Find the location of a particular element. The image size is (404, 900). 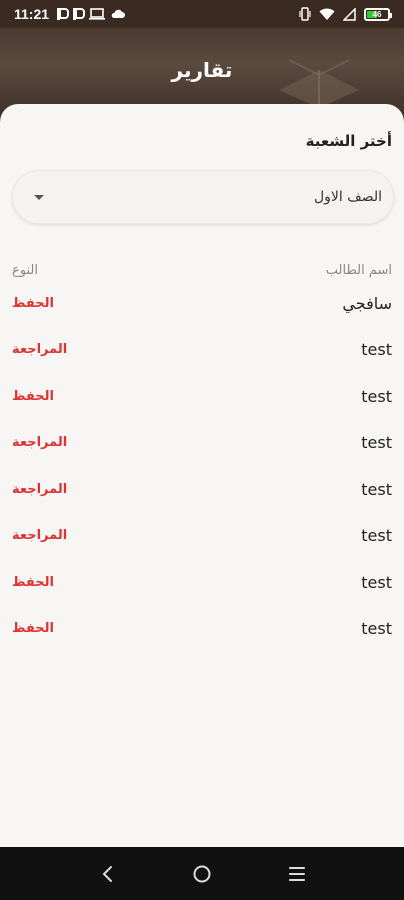

back-icon is located at coordinates (107, 873).